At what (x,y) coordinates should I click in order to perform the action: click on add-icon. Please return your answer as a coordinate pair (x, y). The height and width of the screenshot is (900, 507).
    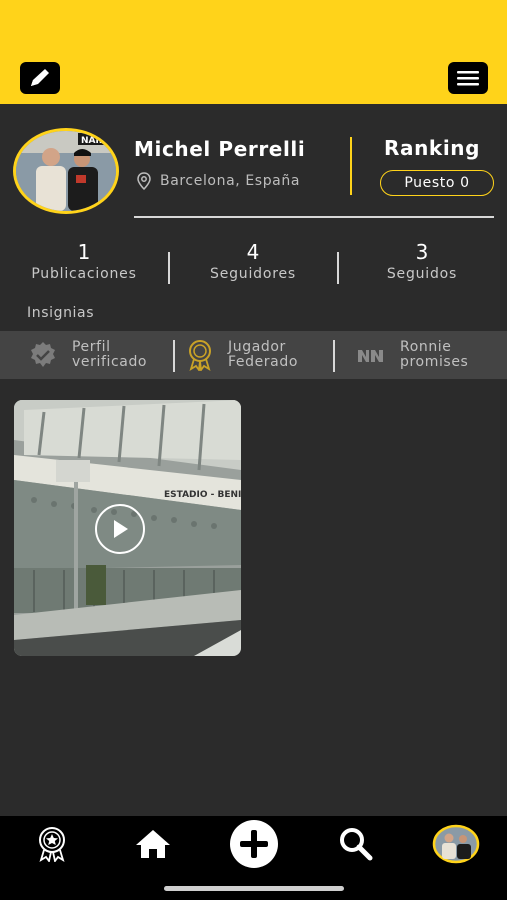
    Looking at the image, I should click on (254, 844).